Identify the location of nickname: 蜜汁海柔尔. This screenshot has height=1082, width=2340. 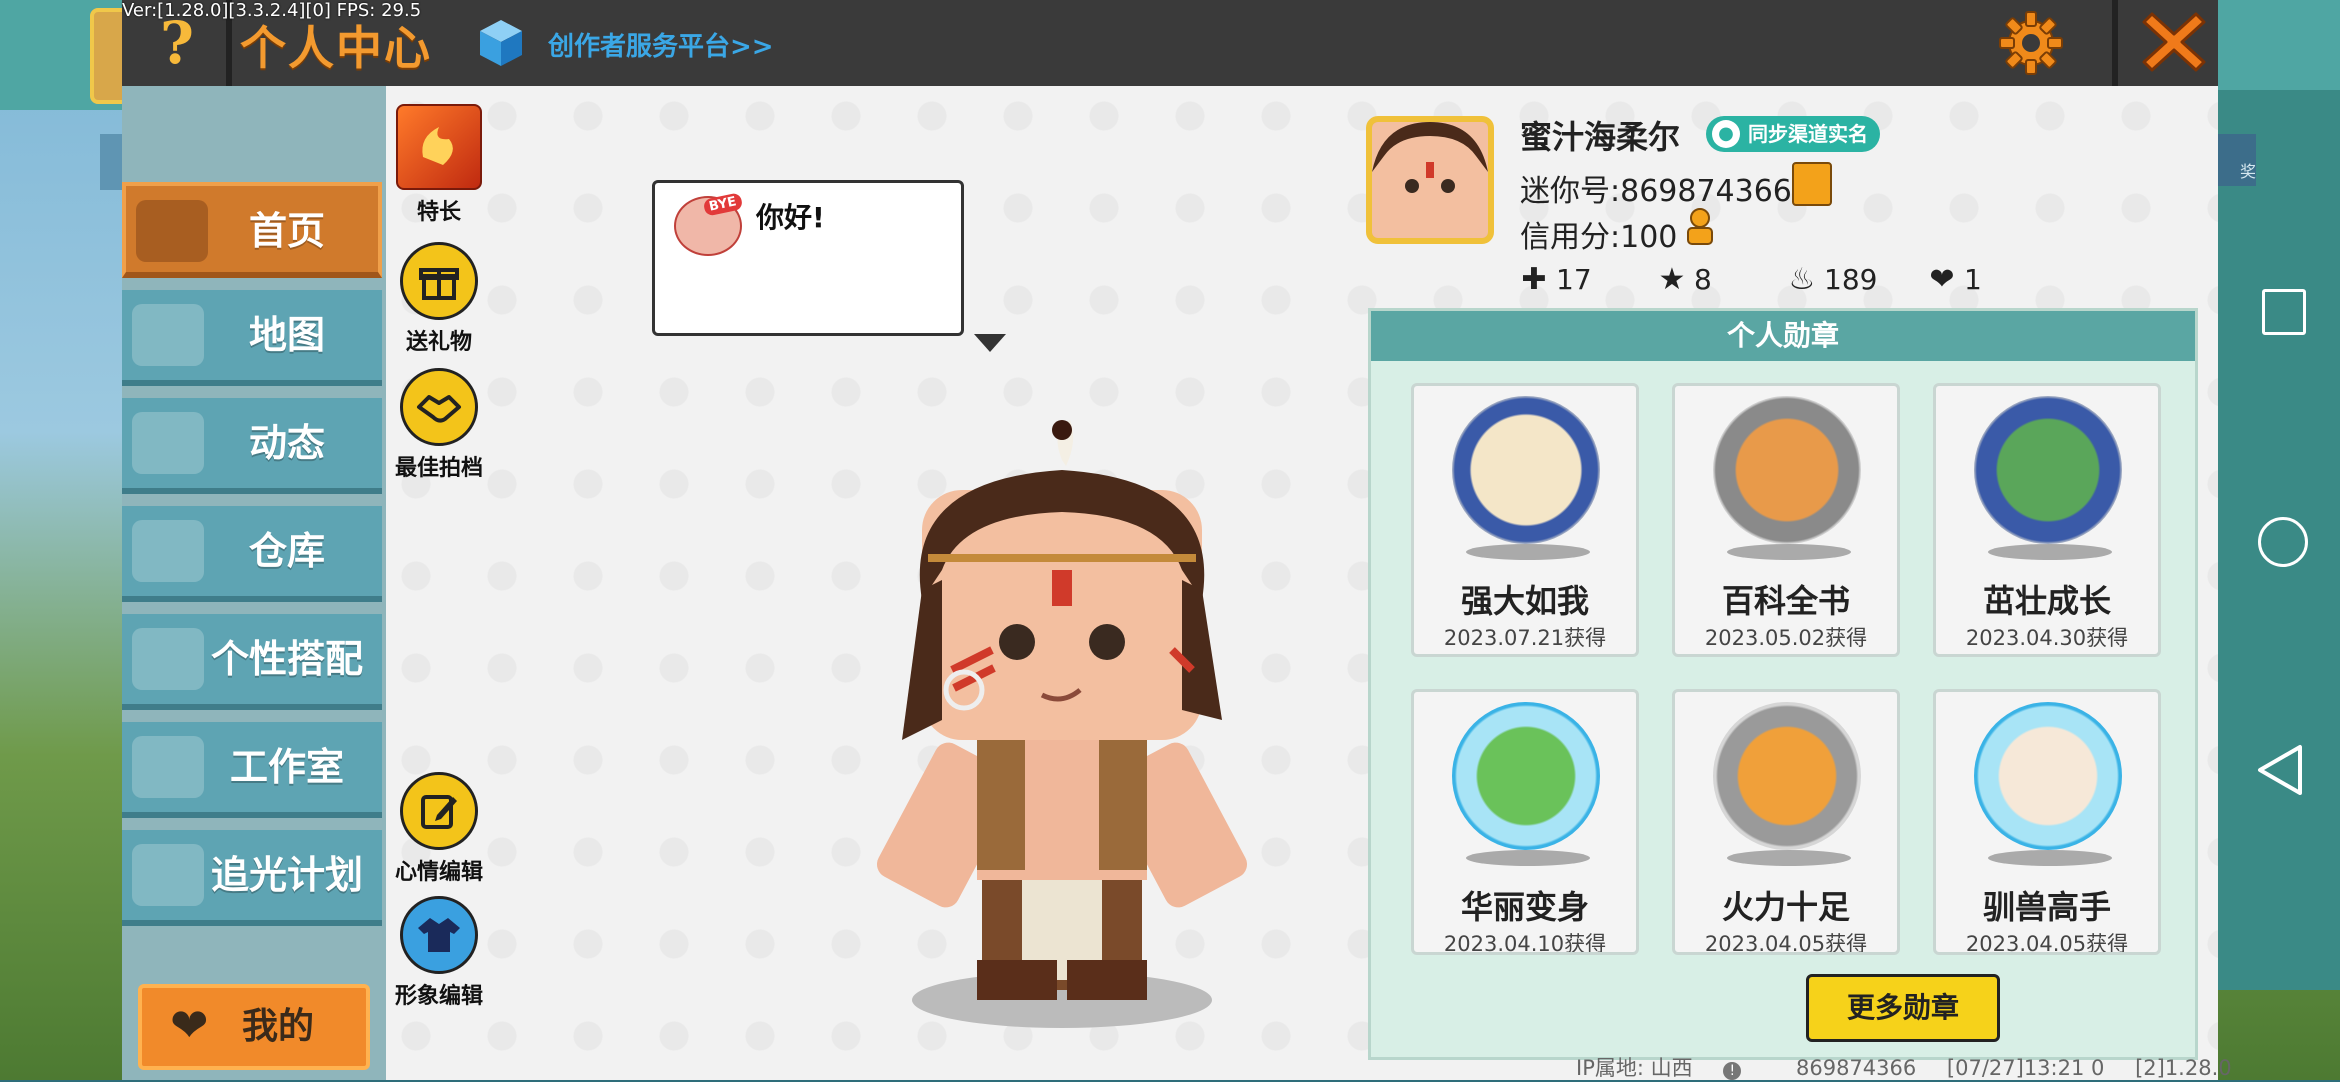
(1600, 137).